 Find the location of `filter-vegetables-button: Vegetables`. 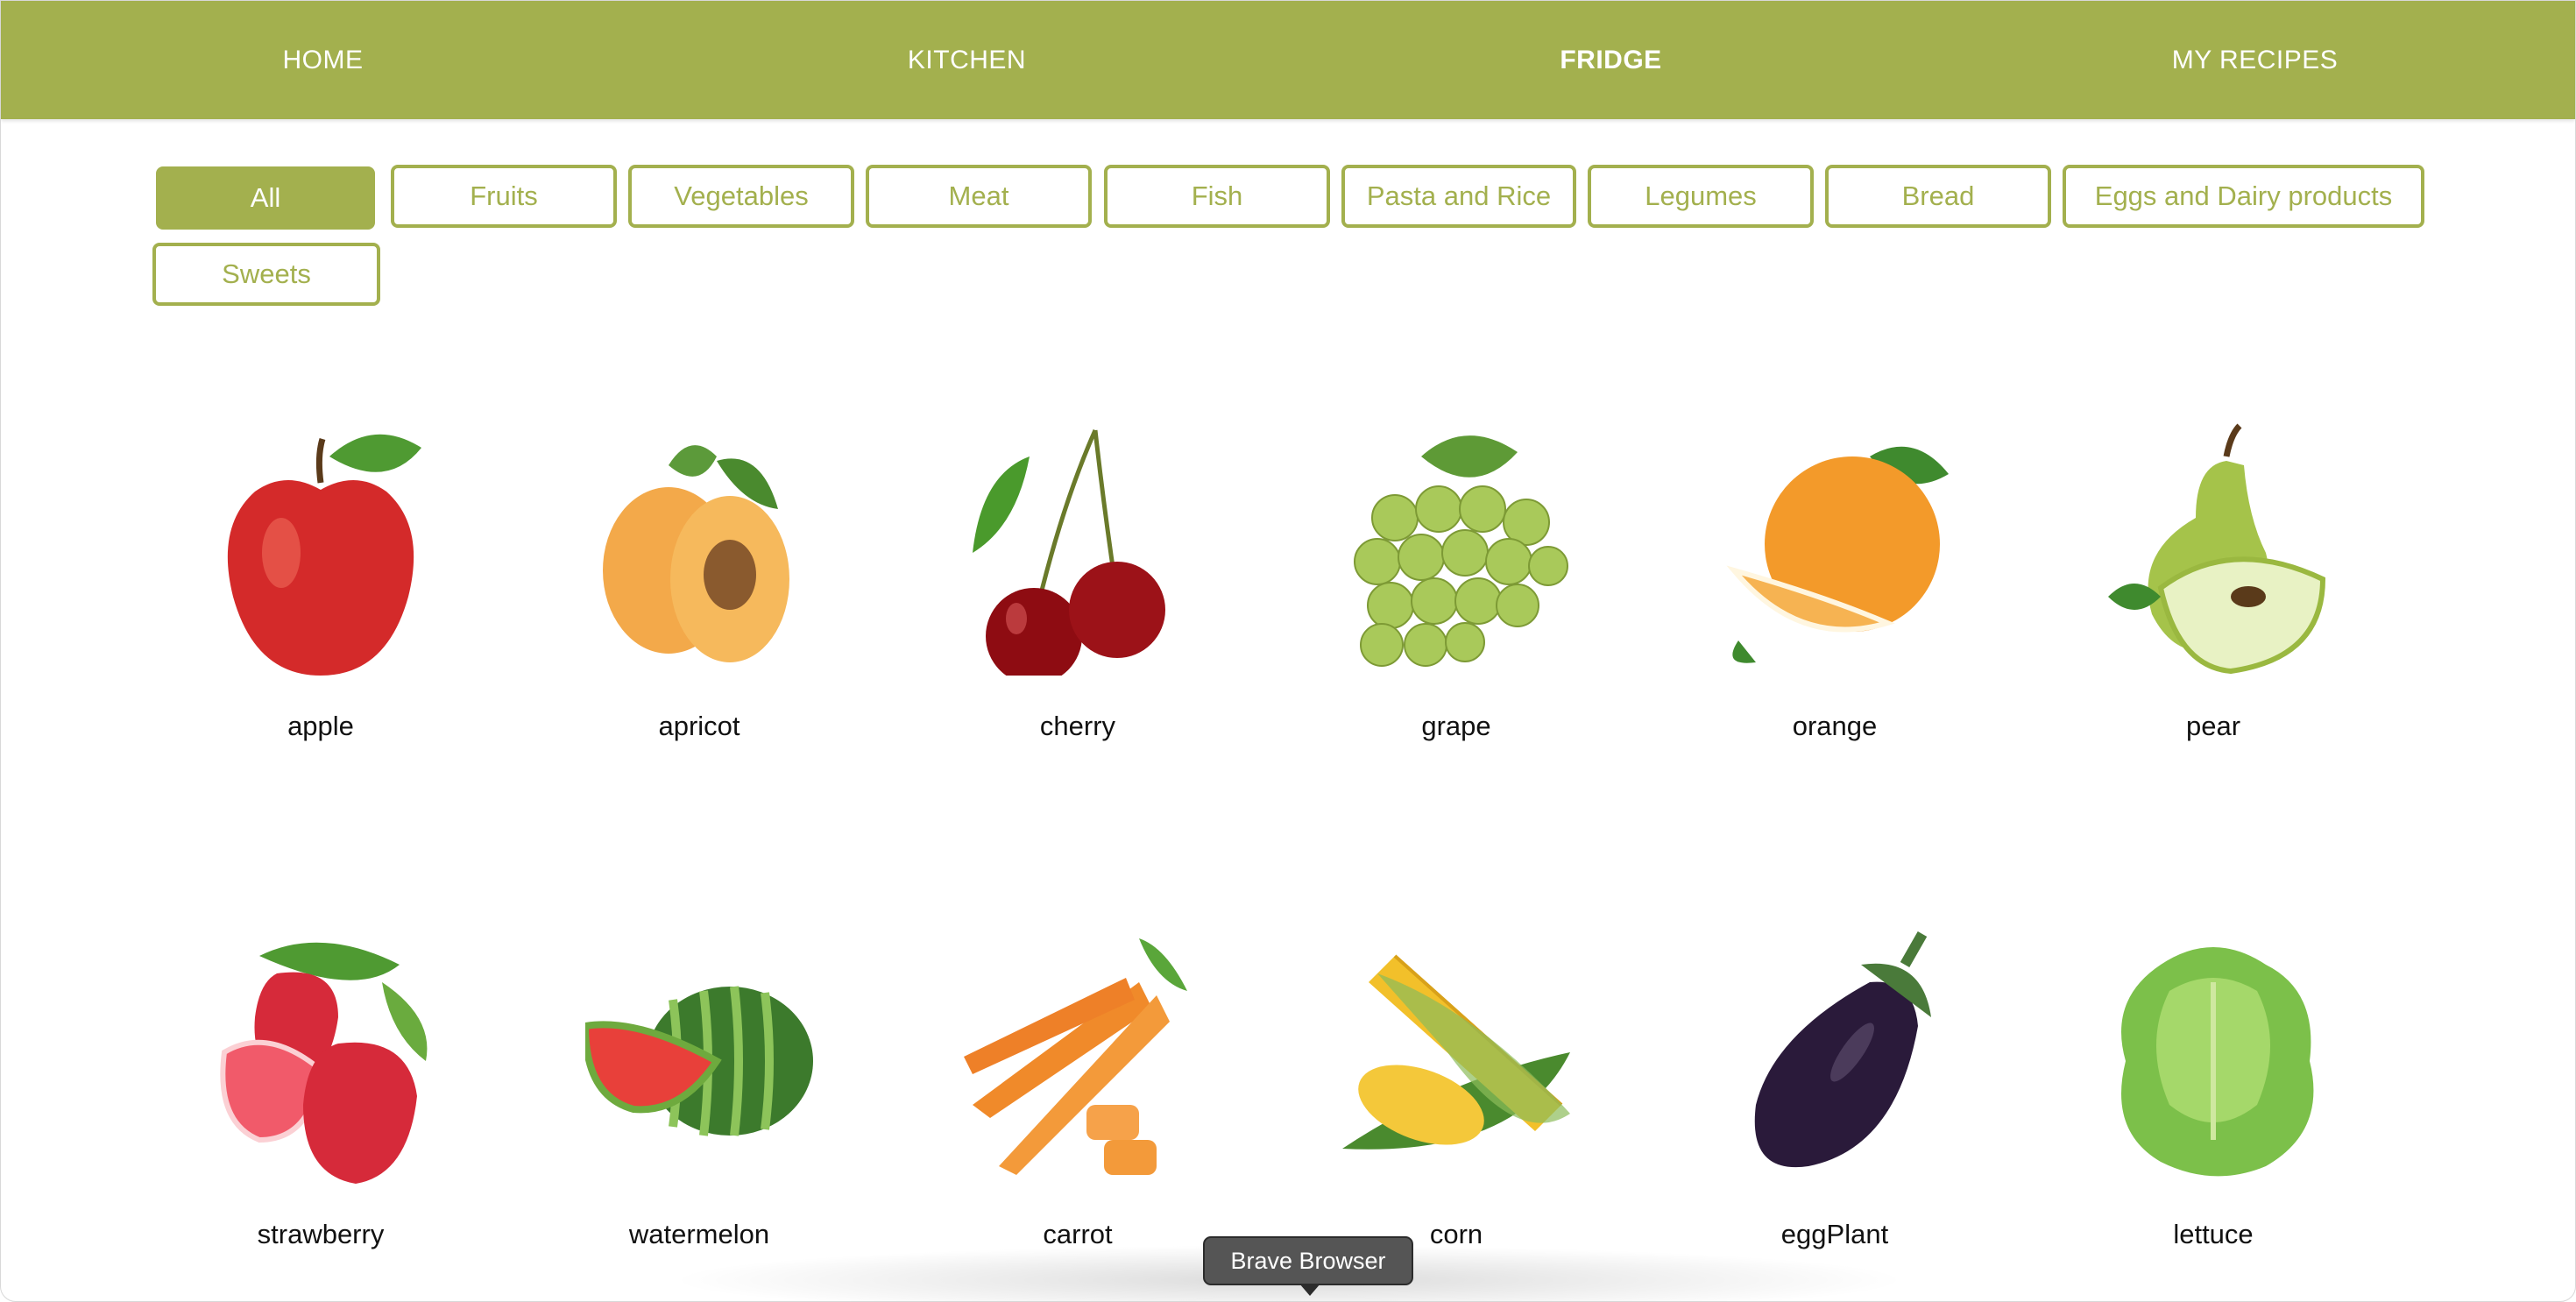

filter-vegetables-button: Vegetables is located at coordinates (741, 196).